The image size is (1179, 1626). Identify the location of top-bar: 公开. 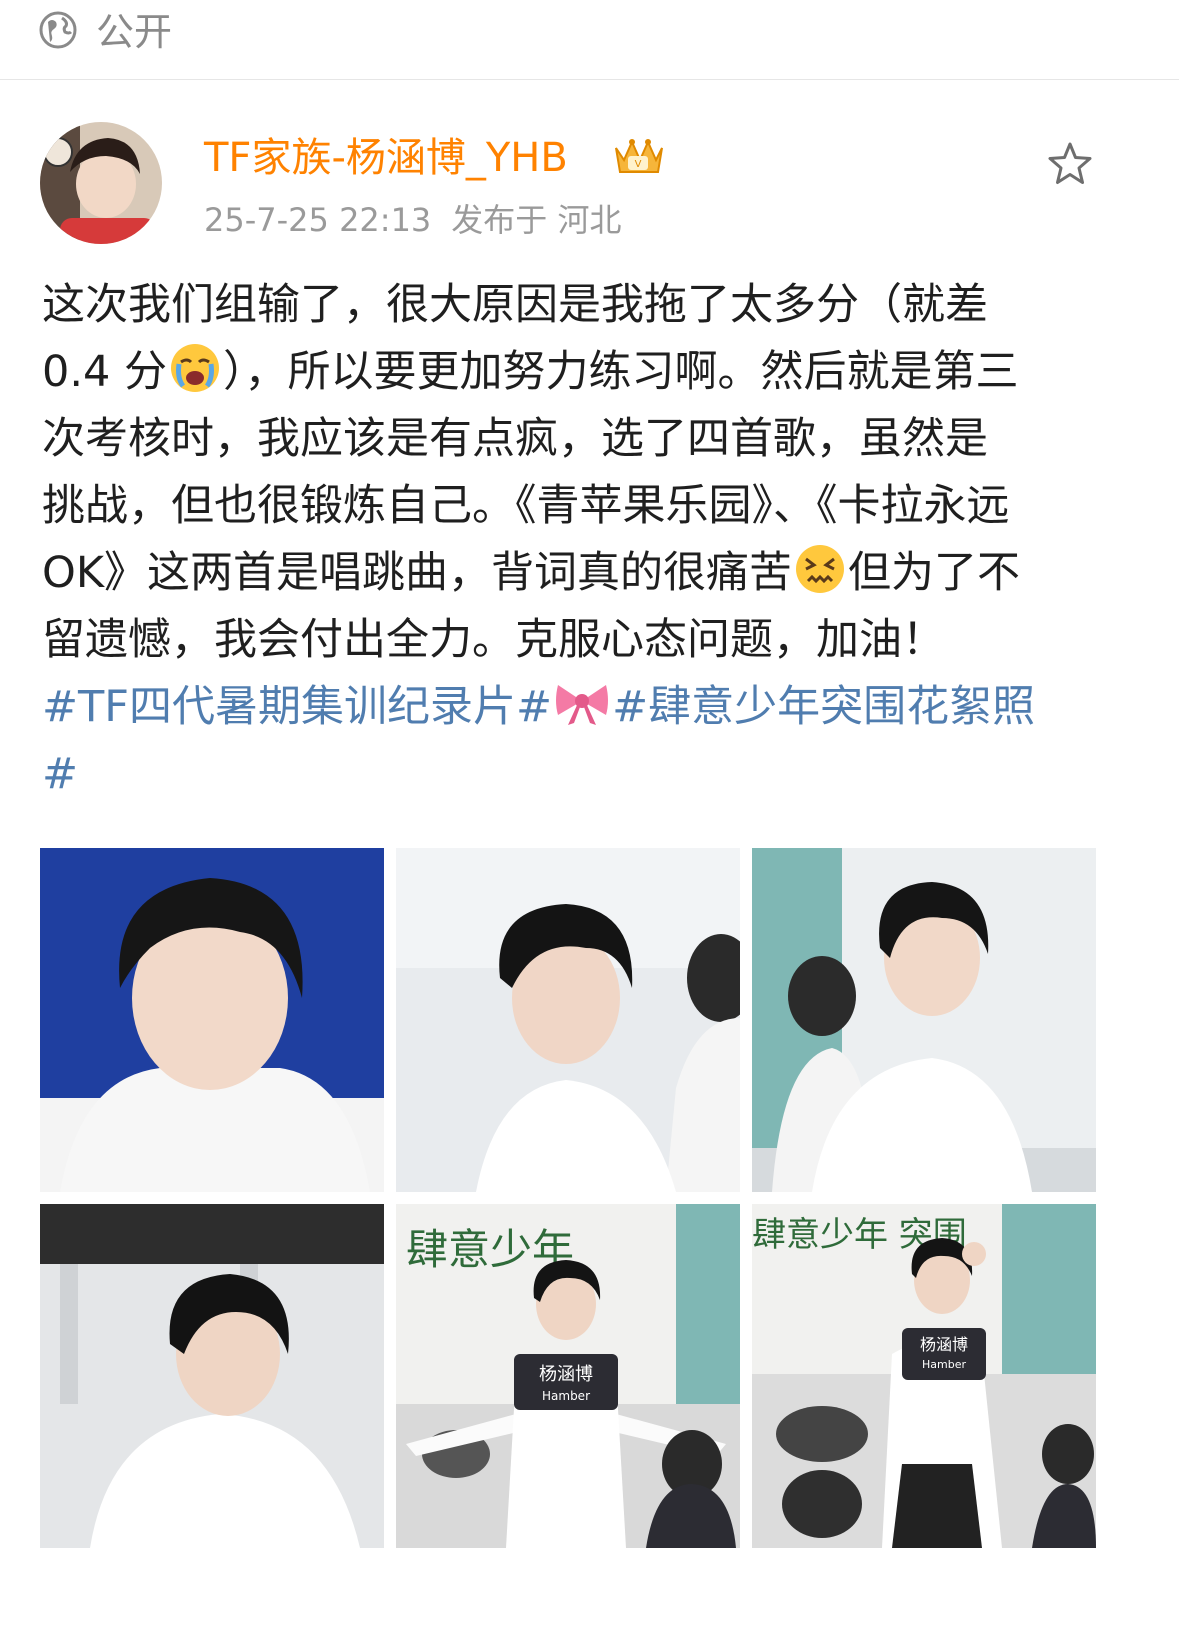
(589, 40).